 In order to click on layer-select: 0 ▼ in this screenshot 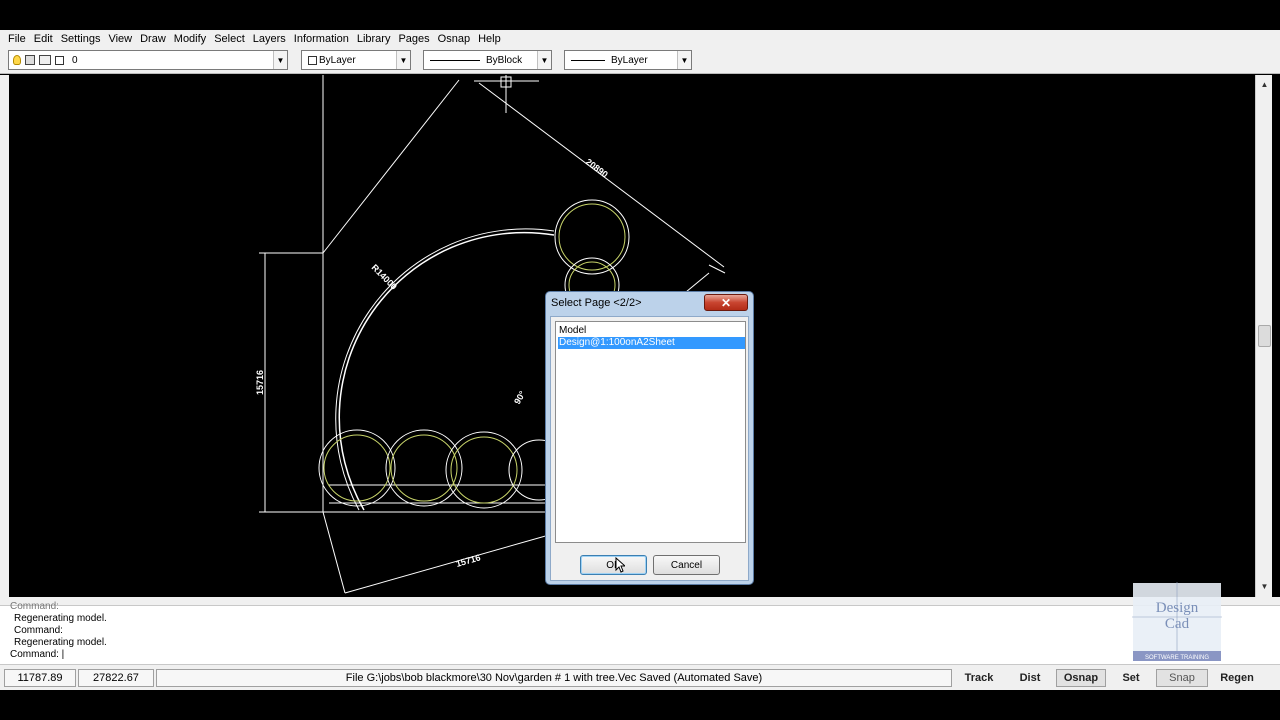, I will do `click(148, 60)`.